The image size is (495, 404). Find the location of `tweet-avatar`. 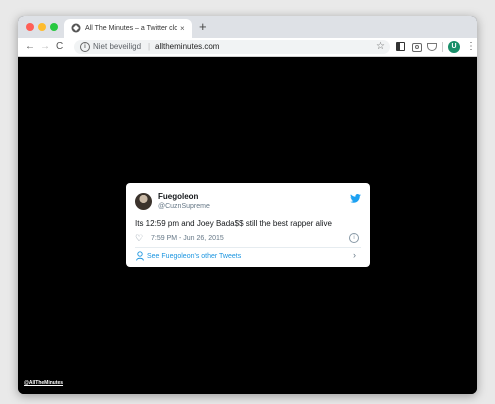

tweet-avatar is located at coordinates (143, 201).